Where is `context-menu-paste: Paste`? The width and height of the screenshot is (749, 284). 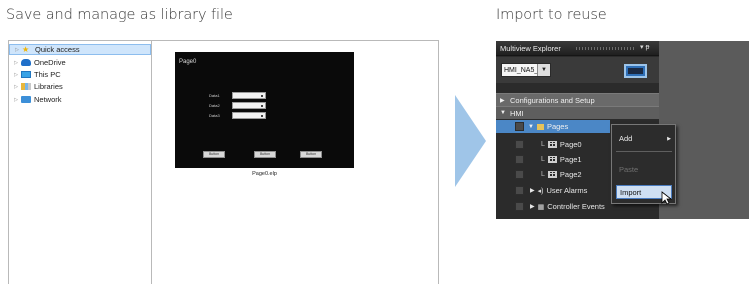
context-menu-paste: Paste is located at coordinates (644, 170).